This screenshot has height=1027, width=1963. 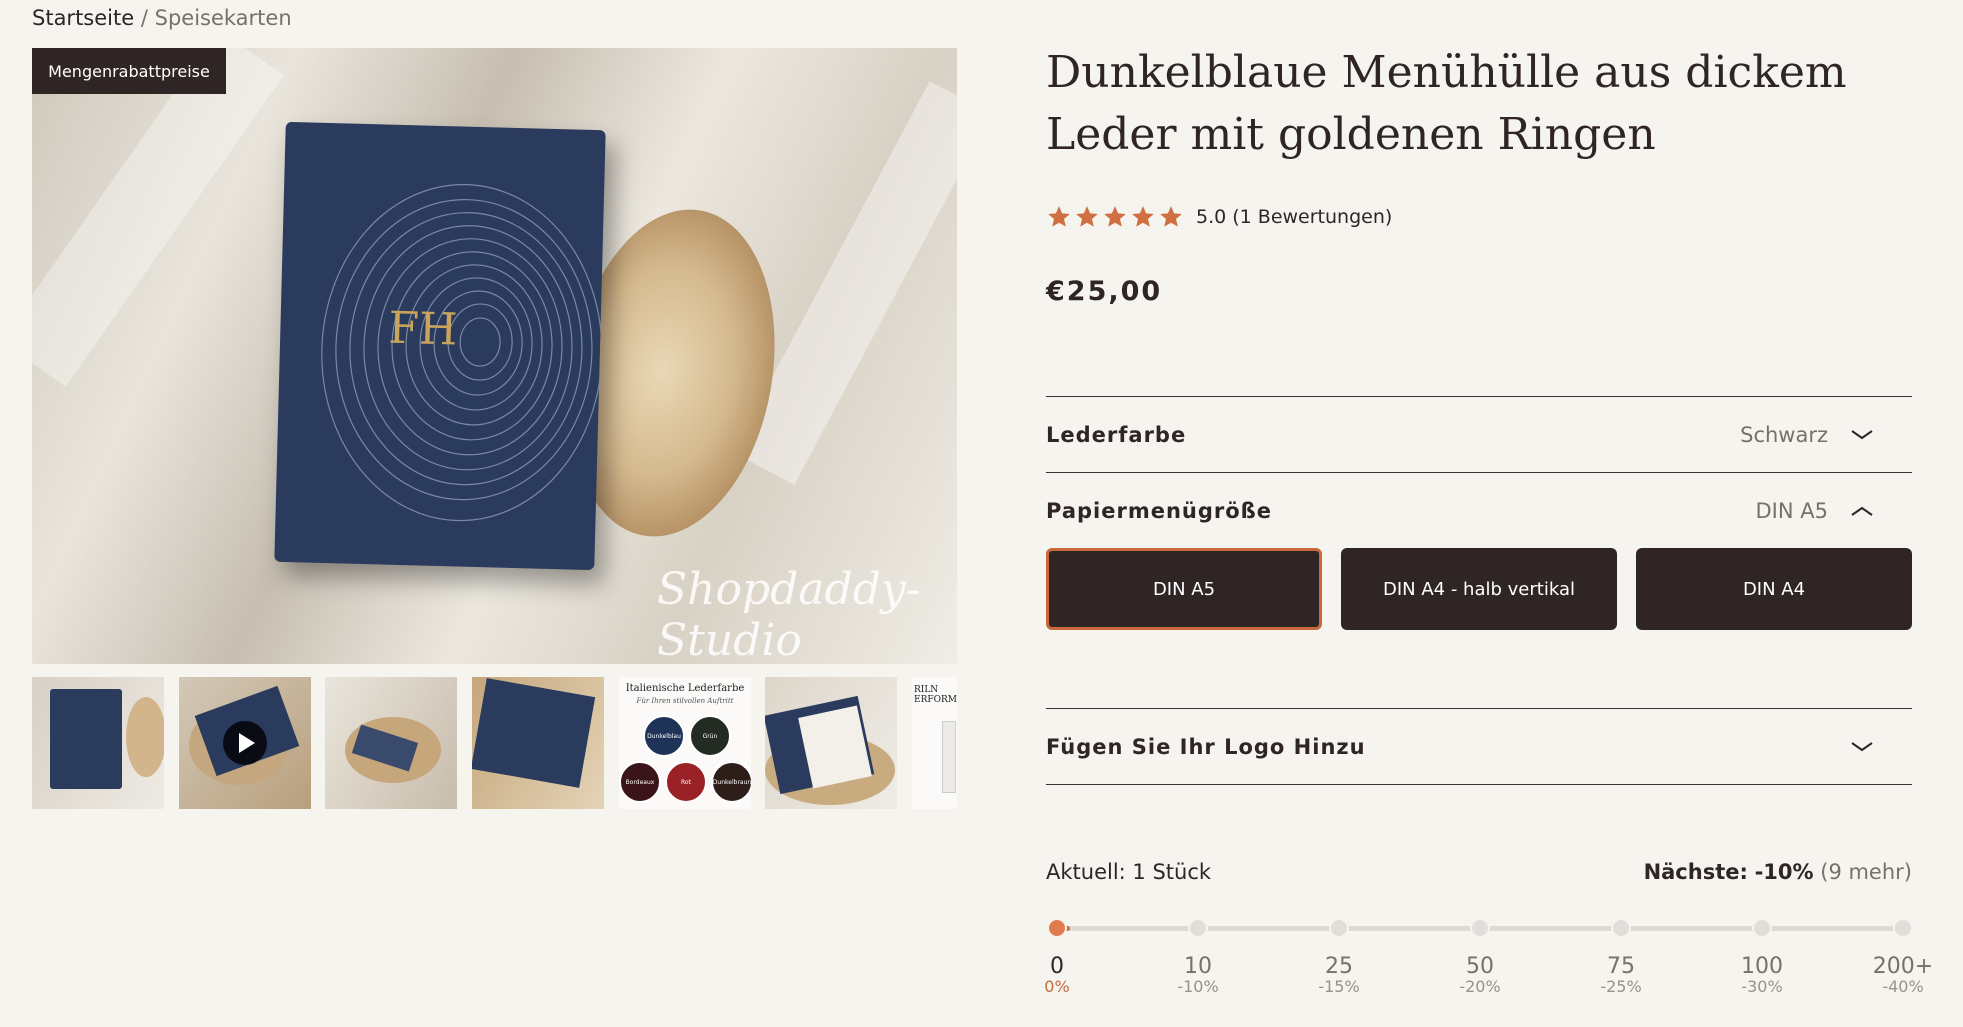 I want to click on swatch: Rot, so click(x=686, y=782).